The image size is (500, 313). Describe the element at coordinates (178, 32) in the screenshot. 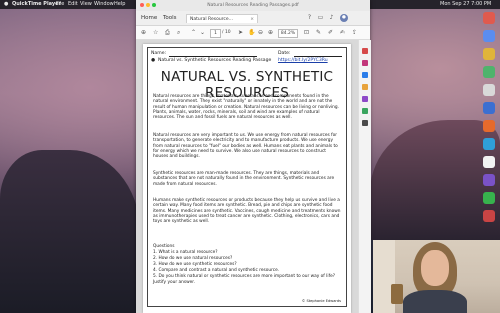

I see `search-icon: ⌕` at that location.